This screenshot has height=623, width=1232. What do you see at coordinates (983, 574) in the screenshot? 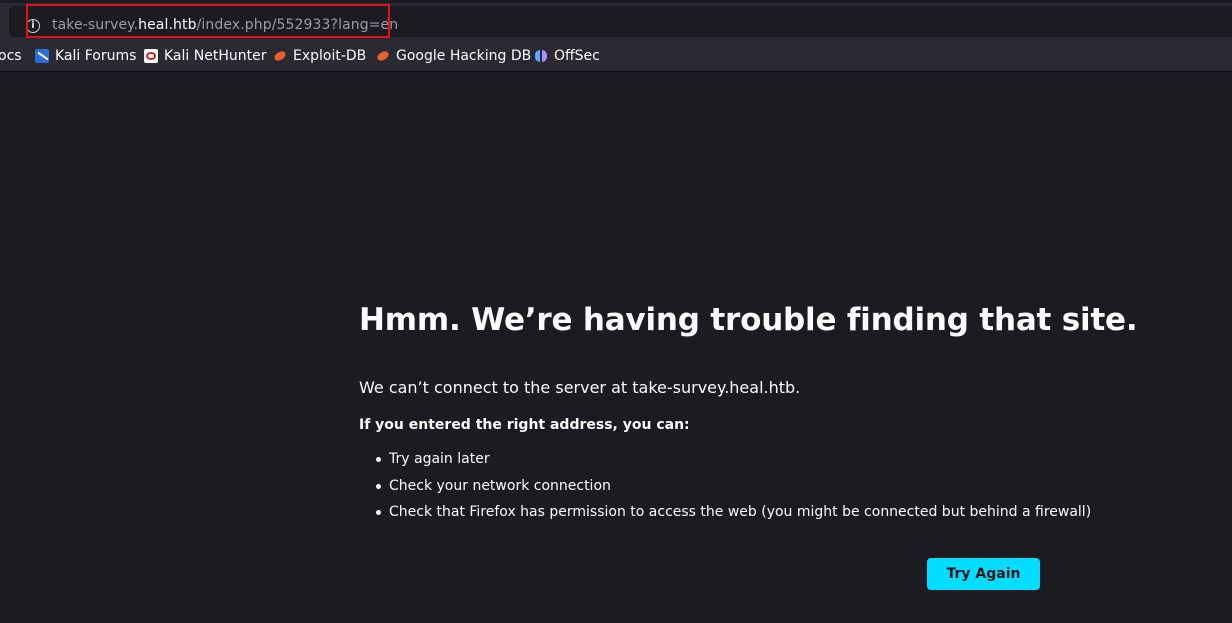
I see `try-again-button: Try Again` at bounding box center [983, 574].